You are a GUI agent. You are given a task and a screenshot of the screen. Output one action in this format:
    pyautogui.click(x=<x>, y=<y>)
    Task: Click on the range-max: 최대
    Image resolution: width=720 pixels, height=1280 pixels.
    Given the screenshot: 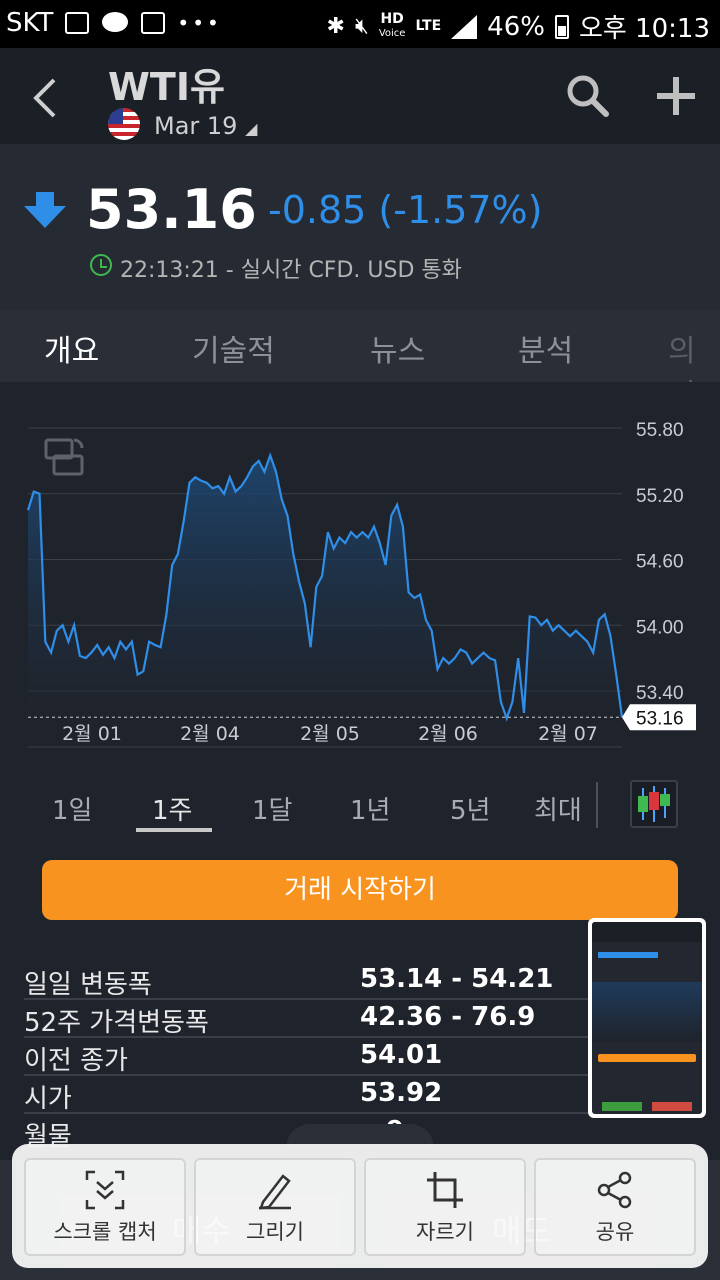 What is the action you would take?
    pyautogui.click(x=558, y=808)
    